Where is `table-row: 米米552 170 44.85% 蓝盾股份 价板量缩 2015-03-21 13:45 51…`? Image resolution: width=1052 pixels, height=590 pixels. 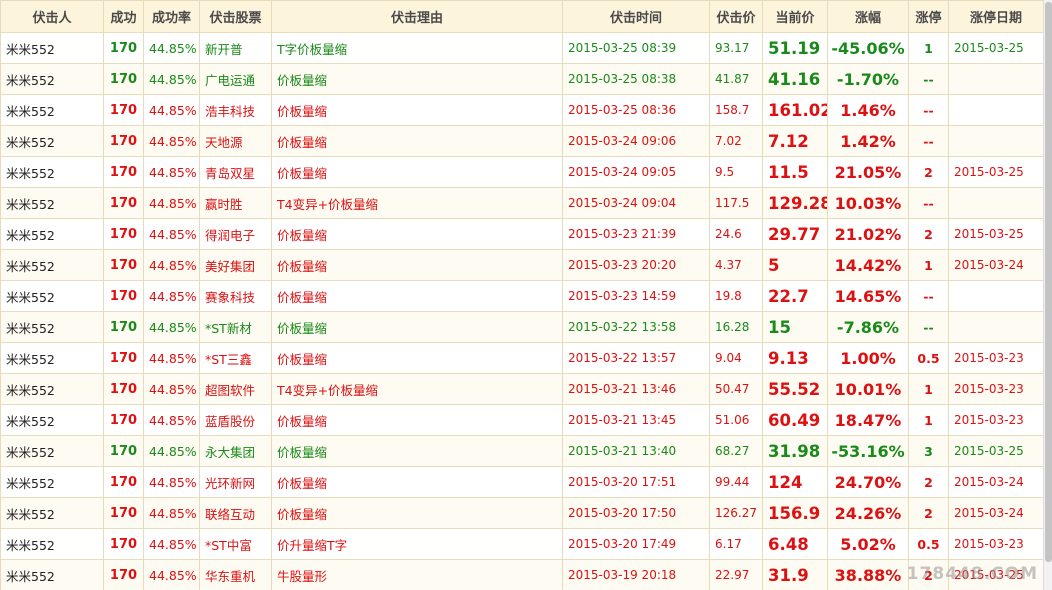
table-row: 米米552 170 44.85% 蓝盾股份 价板量缩 2015-03-21 13:45 51… is located at coordinates (522, 420).